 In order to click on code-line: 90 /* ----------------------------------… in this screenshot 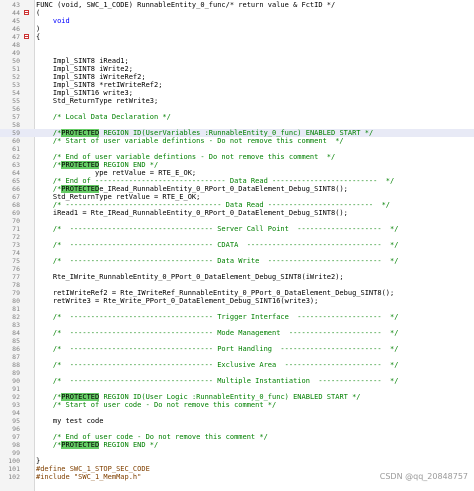, I will do `click(237, 381)`.